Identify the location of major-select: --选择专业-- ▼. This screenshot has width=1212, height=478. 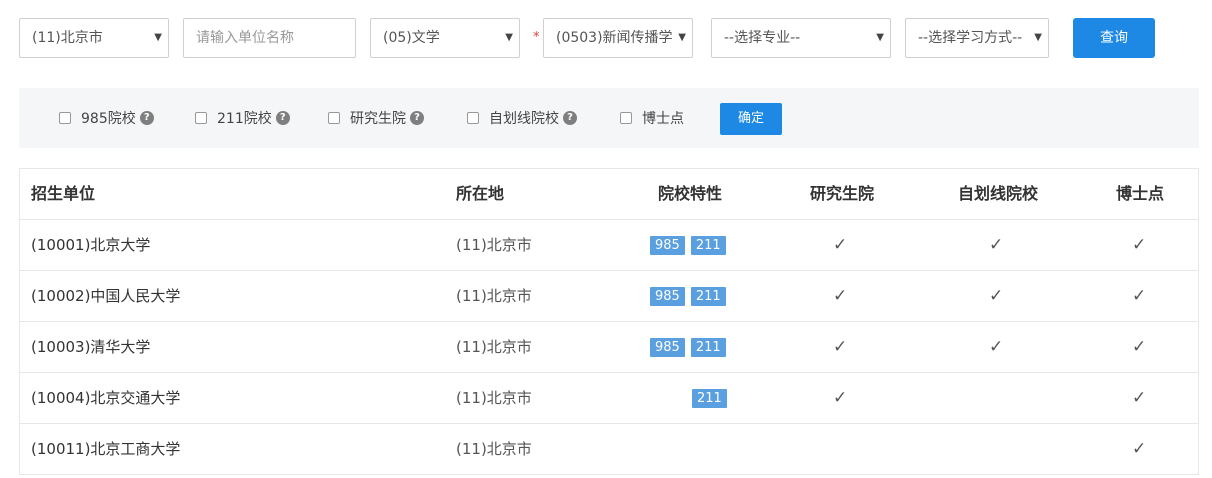
(801, 38).